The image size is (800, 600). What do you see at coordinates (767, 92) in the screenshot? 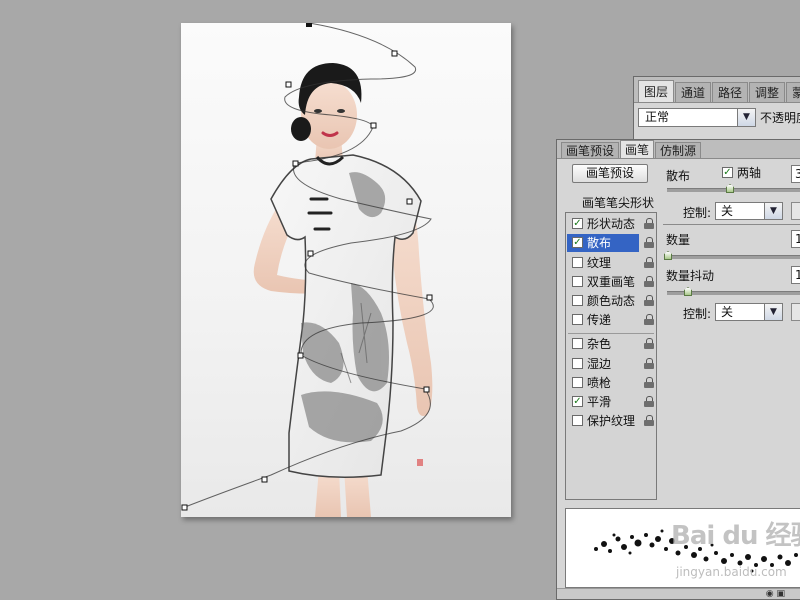
I see `tab-adjustments: 调整` at bounding box center [767, 92].